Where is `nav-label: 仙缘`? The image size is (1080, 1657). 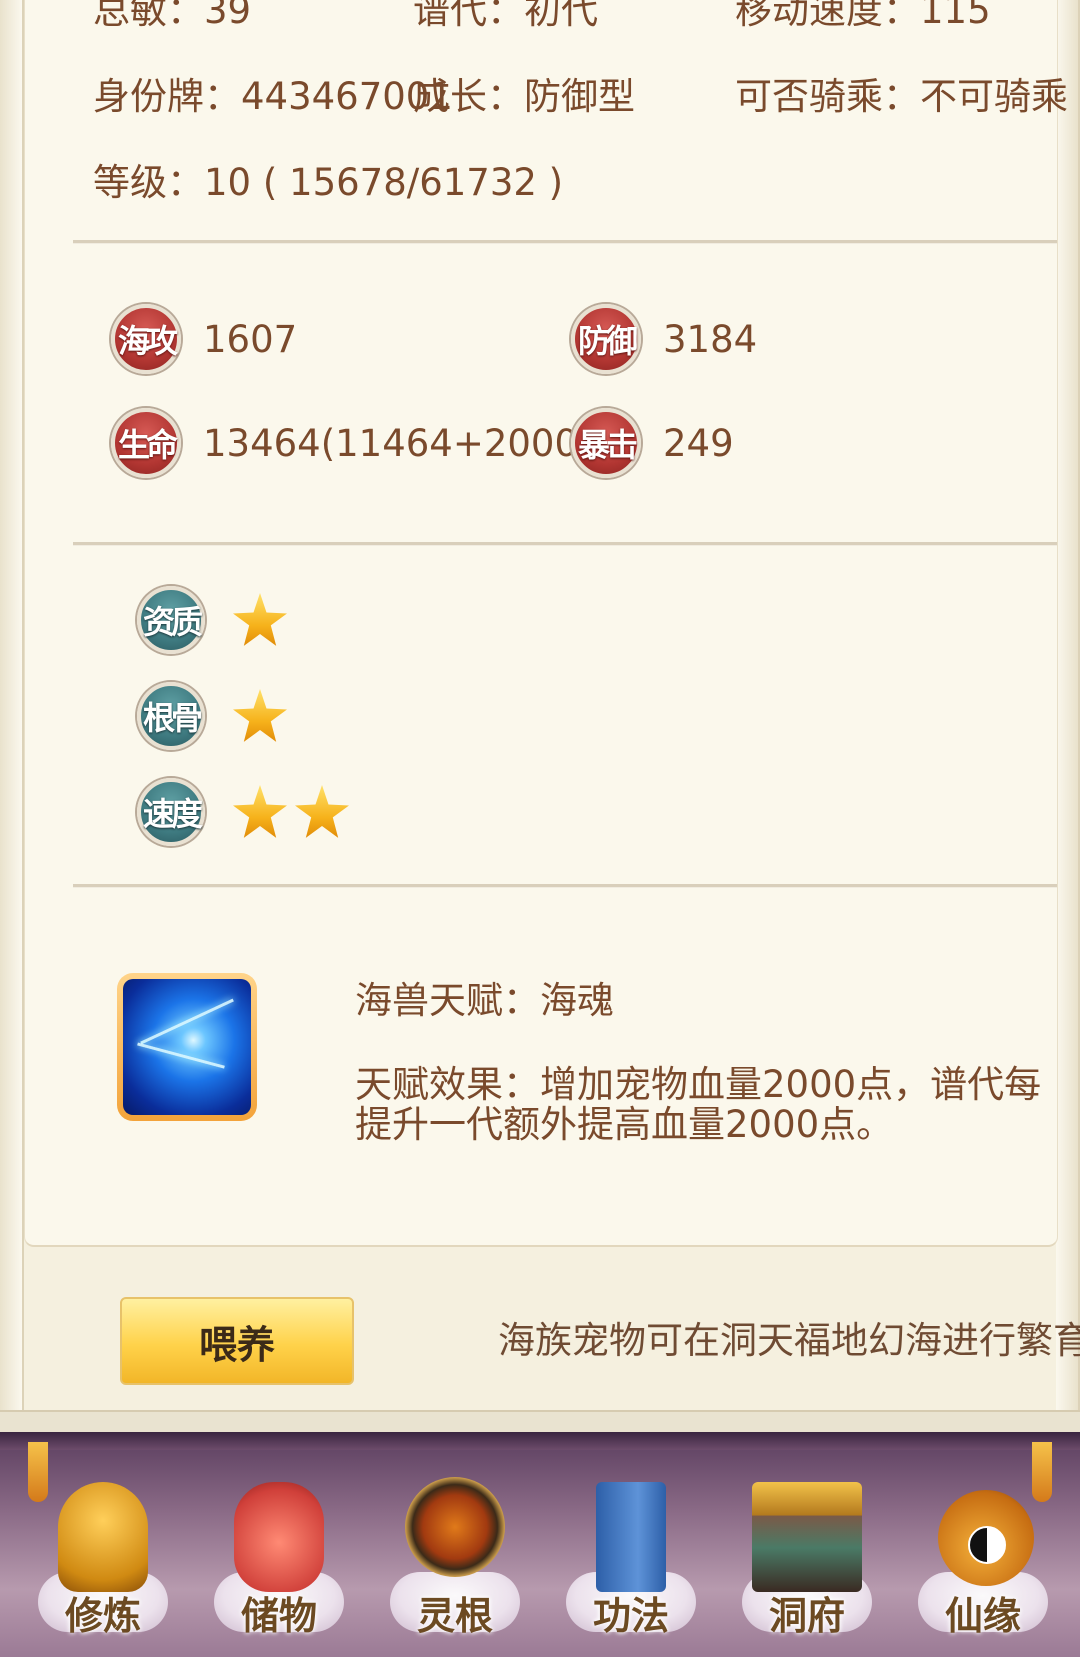 nav-label: 仙缘 is located at coordinates (982, 1616).